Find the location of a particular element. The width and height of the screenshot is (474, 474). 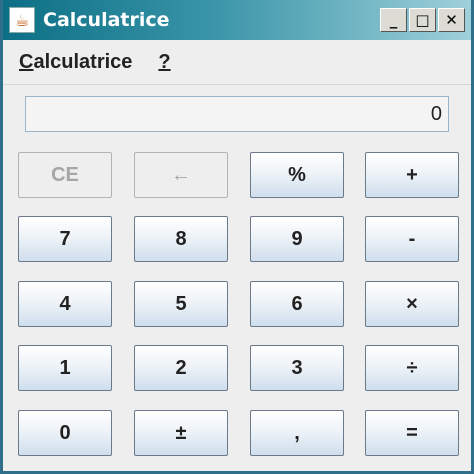

minimize-icon: _ is located at coordinates (393, 19).